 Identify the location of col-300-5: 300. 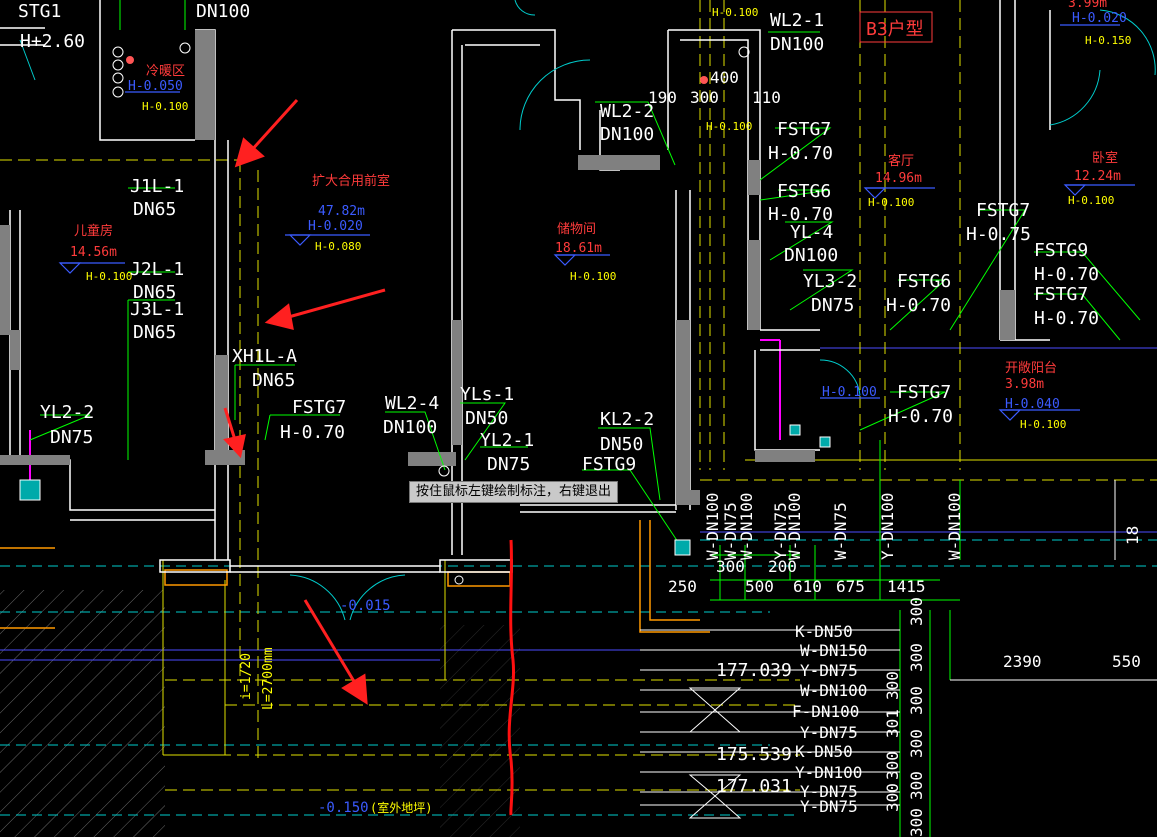
(916, 743).